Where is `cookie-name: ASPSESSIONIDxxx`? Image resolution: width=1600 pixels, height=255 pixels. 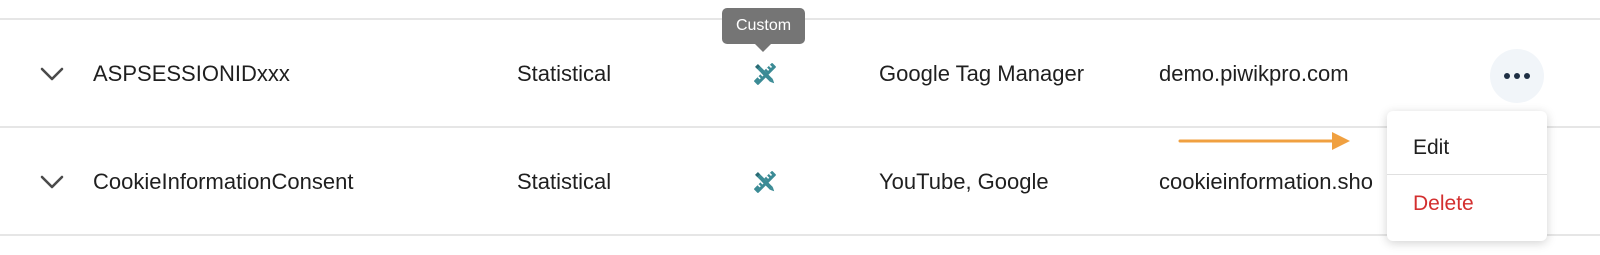
cookie-name: ASPSESSIONIDxxx is located at coordinates (191, 73).